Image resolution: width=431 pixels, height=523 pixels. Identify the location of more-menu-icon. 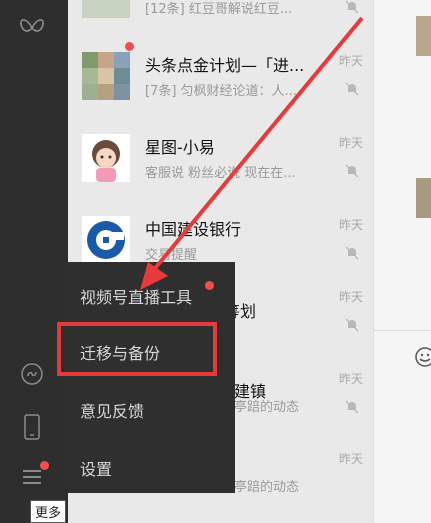
(33, 476).